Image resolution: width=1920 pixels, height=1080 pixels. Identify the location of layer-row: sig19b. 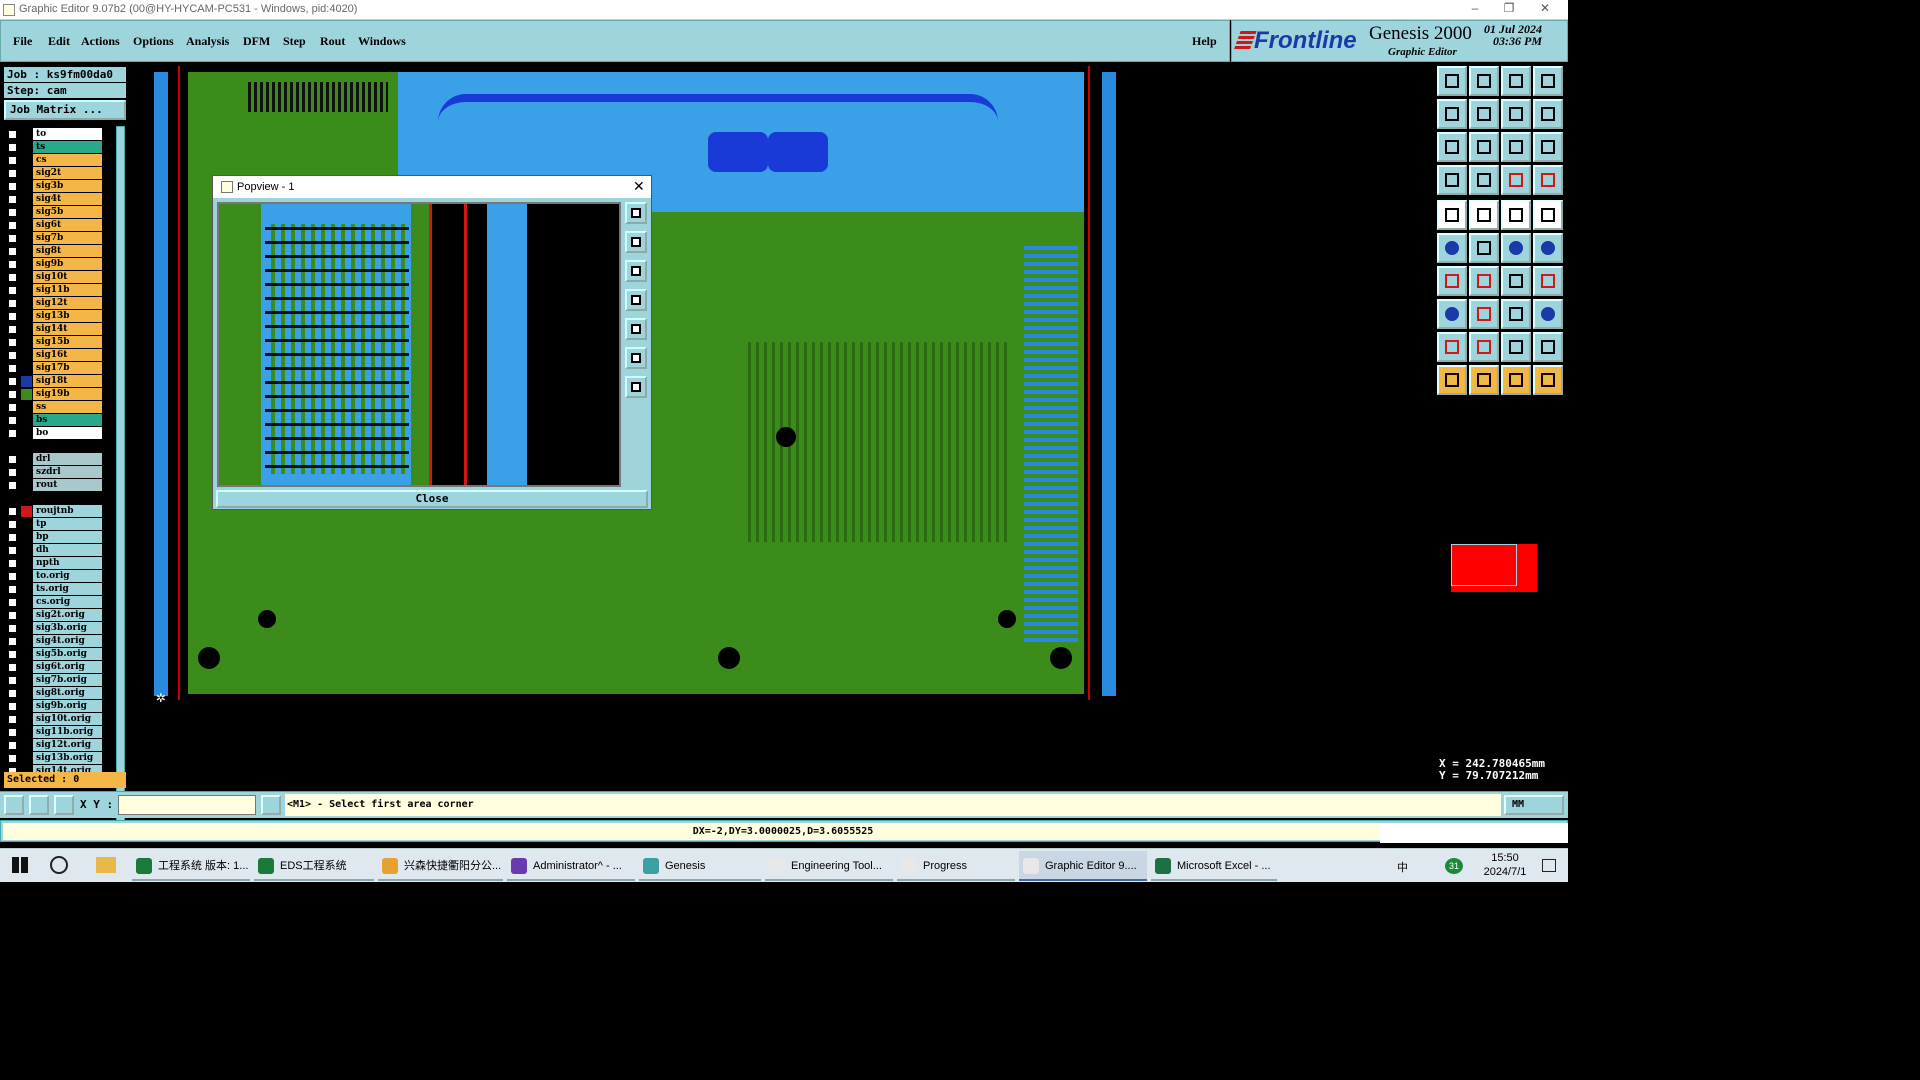
(59, 394).